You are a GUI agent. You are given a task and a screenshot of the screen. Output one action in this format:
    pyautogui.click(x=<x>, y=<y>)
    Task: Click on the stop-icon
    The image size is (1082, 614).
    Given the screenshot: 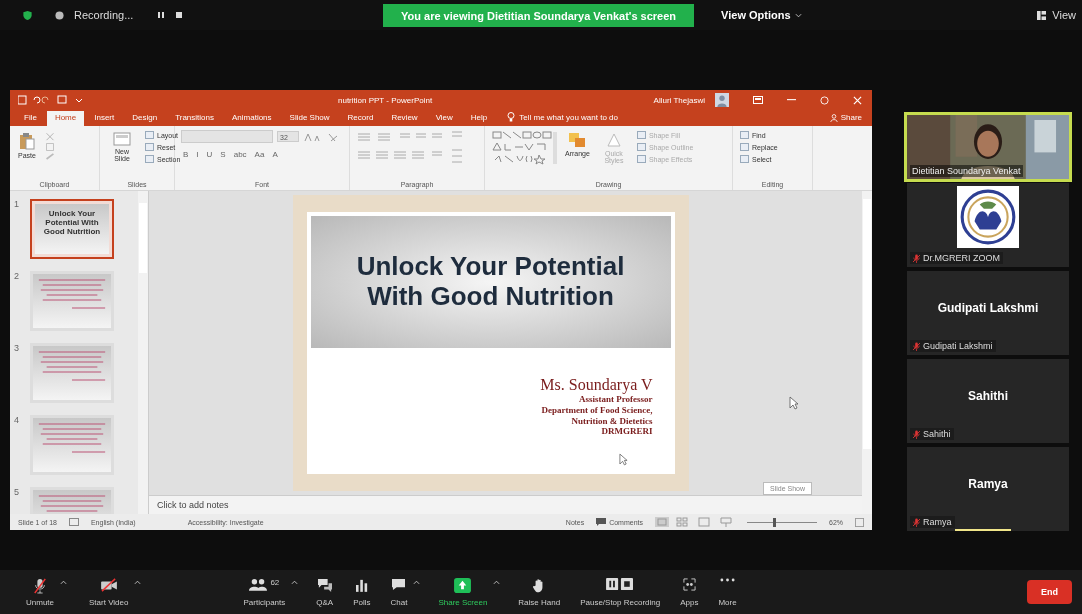 What is the action you would take?
    pyautogui.click(x=179, y=15)
    